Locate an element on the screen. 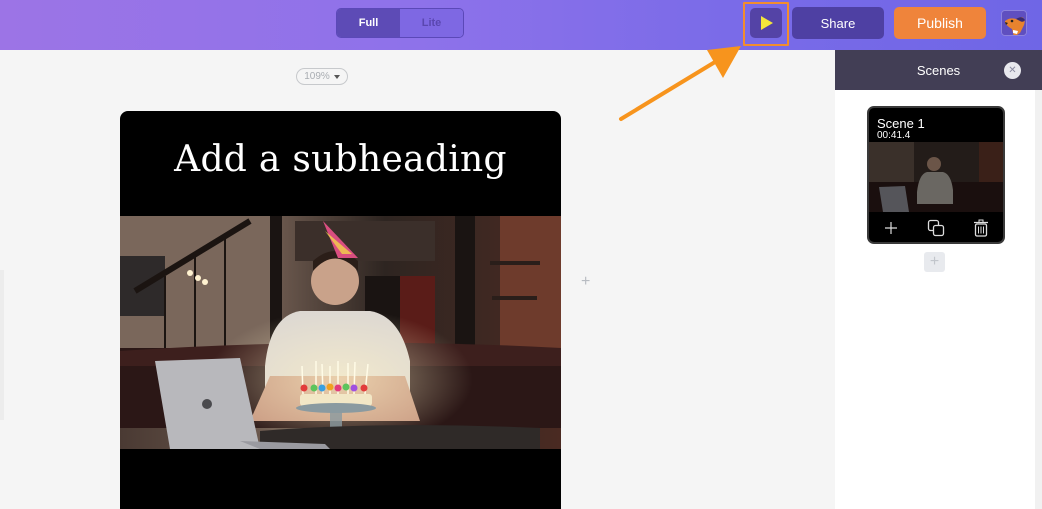  add-icon is located at coordinates (891, 228).